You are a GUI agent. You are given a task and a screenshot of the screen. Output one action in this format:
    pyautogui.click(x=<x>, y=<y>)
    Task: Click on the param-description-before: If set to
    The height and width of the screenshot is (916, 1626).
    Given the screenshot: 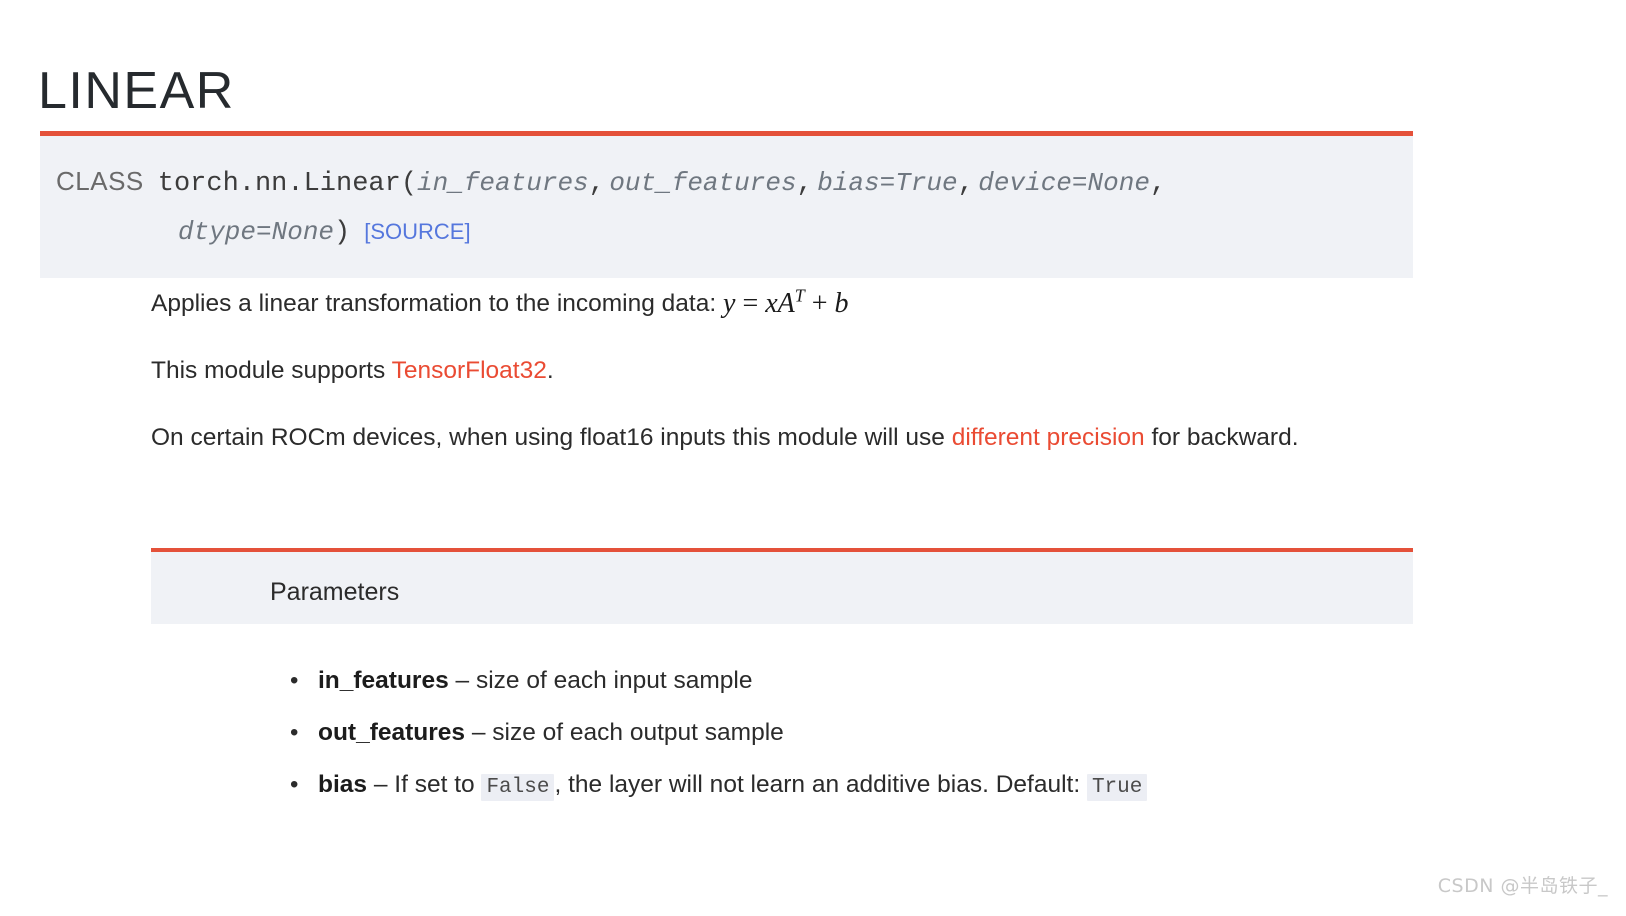 What is the action you would take?
    pyautogui.click(x=434, y=784)
    